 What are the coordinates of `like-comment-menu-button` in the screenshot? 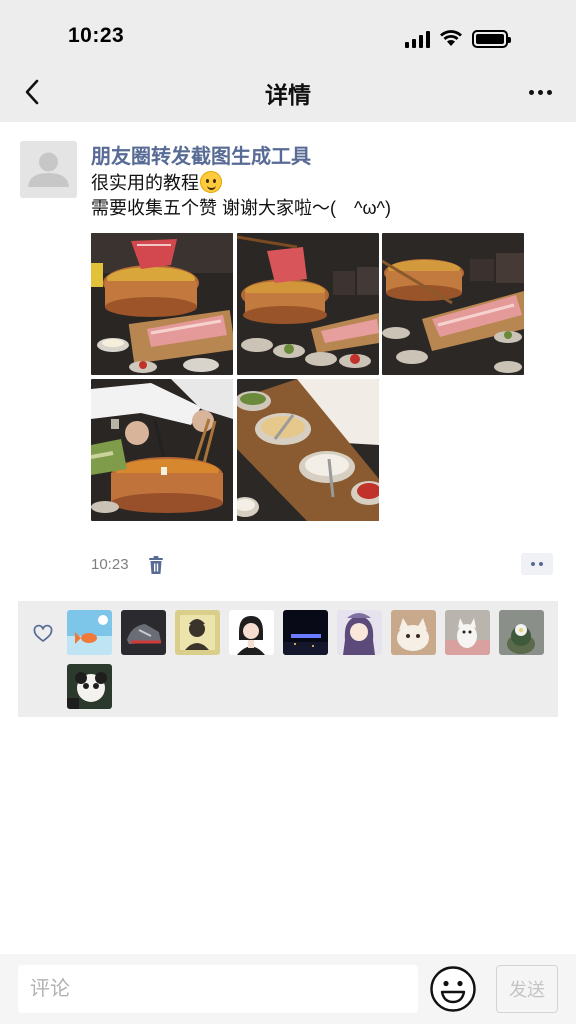 It's located at (537, 564).